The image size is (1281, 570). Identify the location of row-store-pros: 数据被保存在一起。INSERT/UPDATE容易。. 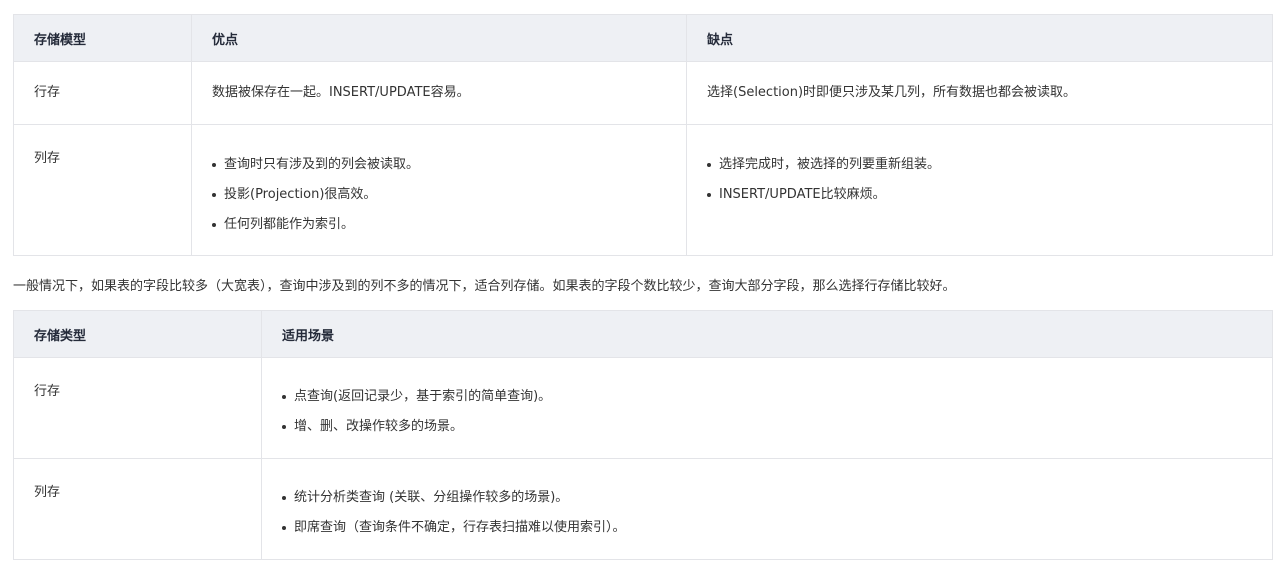
(439, 93).